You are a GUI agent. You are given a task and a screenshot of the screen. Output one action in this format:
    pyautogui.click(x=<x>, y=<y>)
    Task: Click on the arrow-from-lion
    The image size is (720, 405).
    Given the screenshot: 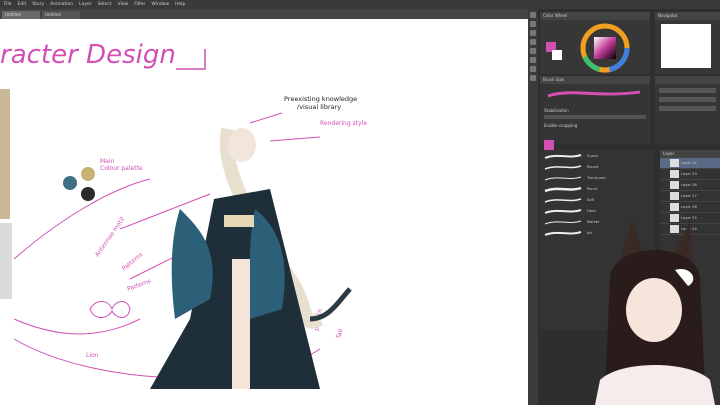 What is the action you would take?
    pyautogui.click(x=77, y=326)
    